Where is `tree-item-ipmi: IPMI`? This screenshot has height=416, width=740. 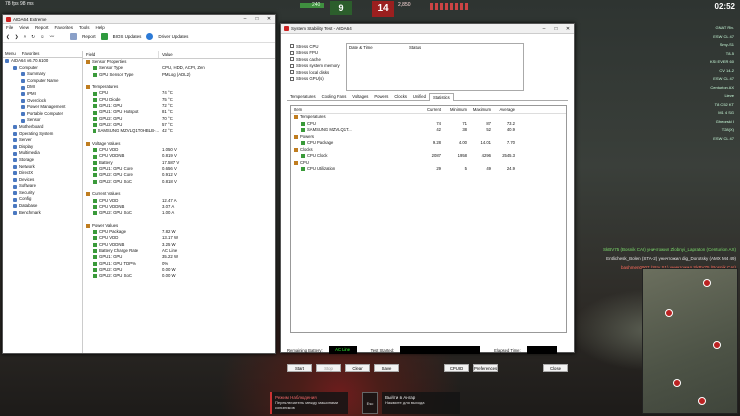
tree-item-ipmi: IPMI is located at coordinates (42, 94).